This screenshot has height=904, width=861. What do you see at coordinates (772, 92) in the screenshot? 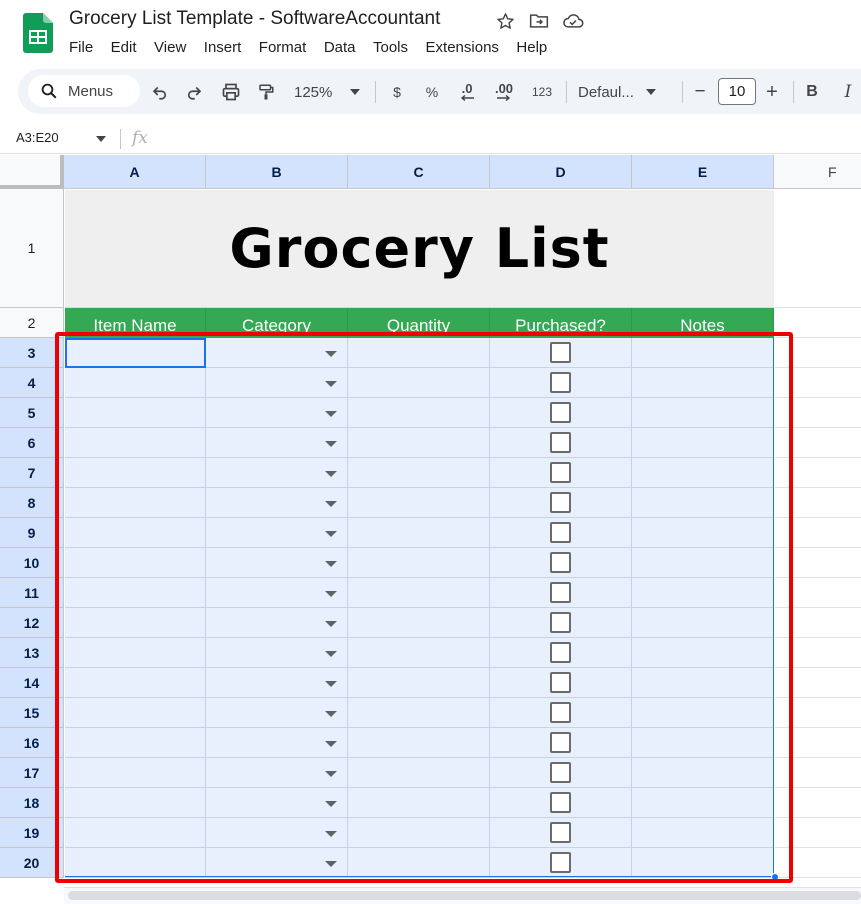
I see `increase-font-size-button: +` at bounding box center [772, 92].